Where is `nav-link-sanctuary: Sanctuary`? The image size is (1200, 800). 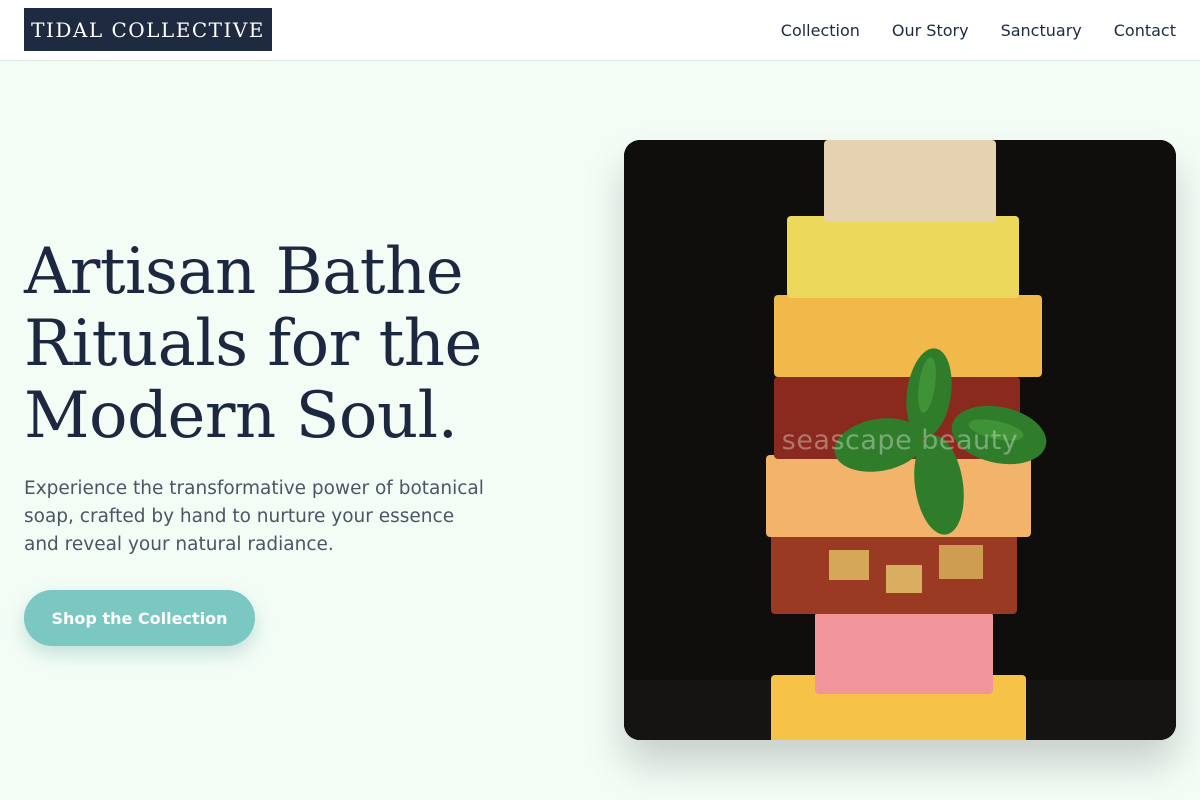 nav-link-sanctuary: Sanctuary is located at coordinates (1041, 30).